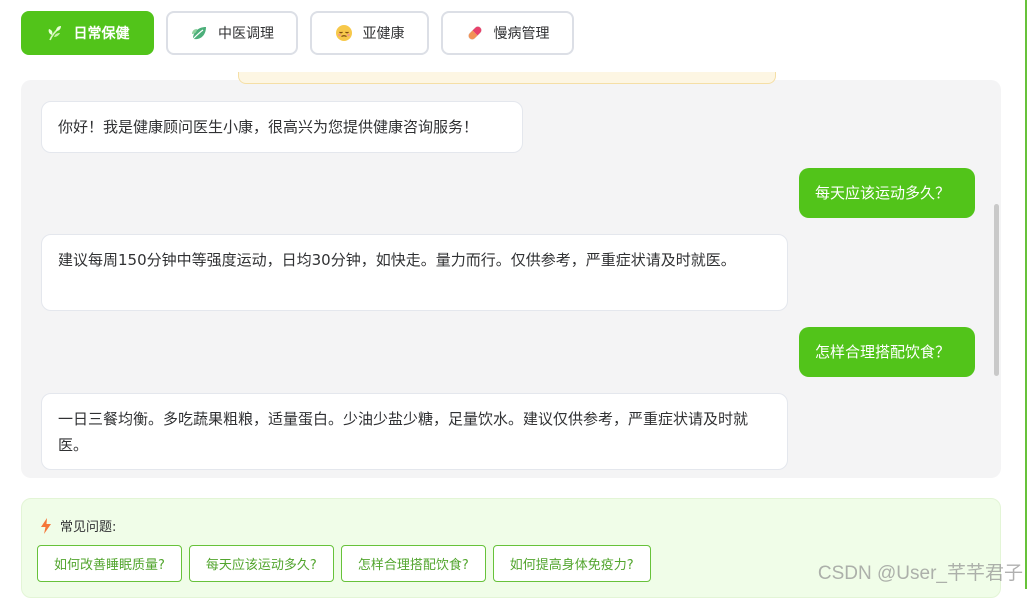 The image size is (1027, 598). Describe the element at coordinates (303, 33) in the screenshot. I see `category-tabs: 日常保健 中医调理 亚健康 慢病管理` at that location.